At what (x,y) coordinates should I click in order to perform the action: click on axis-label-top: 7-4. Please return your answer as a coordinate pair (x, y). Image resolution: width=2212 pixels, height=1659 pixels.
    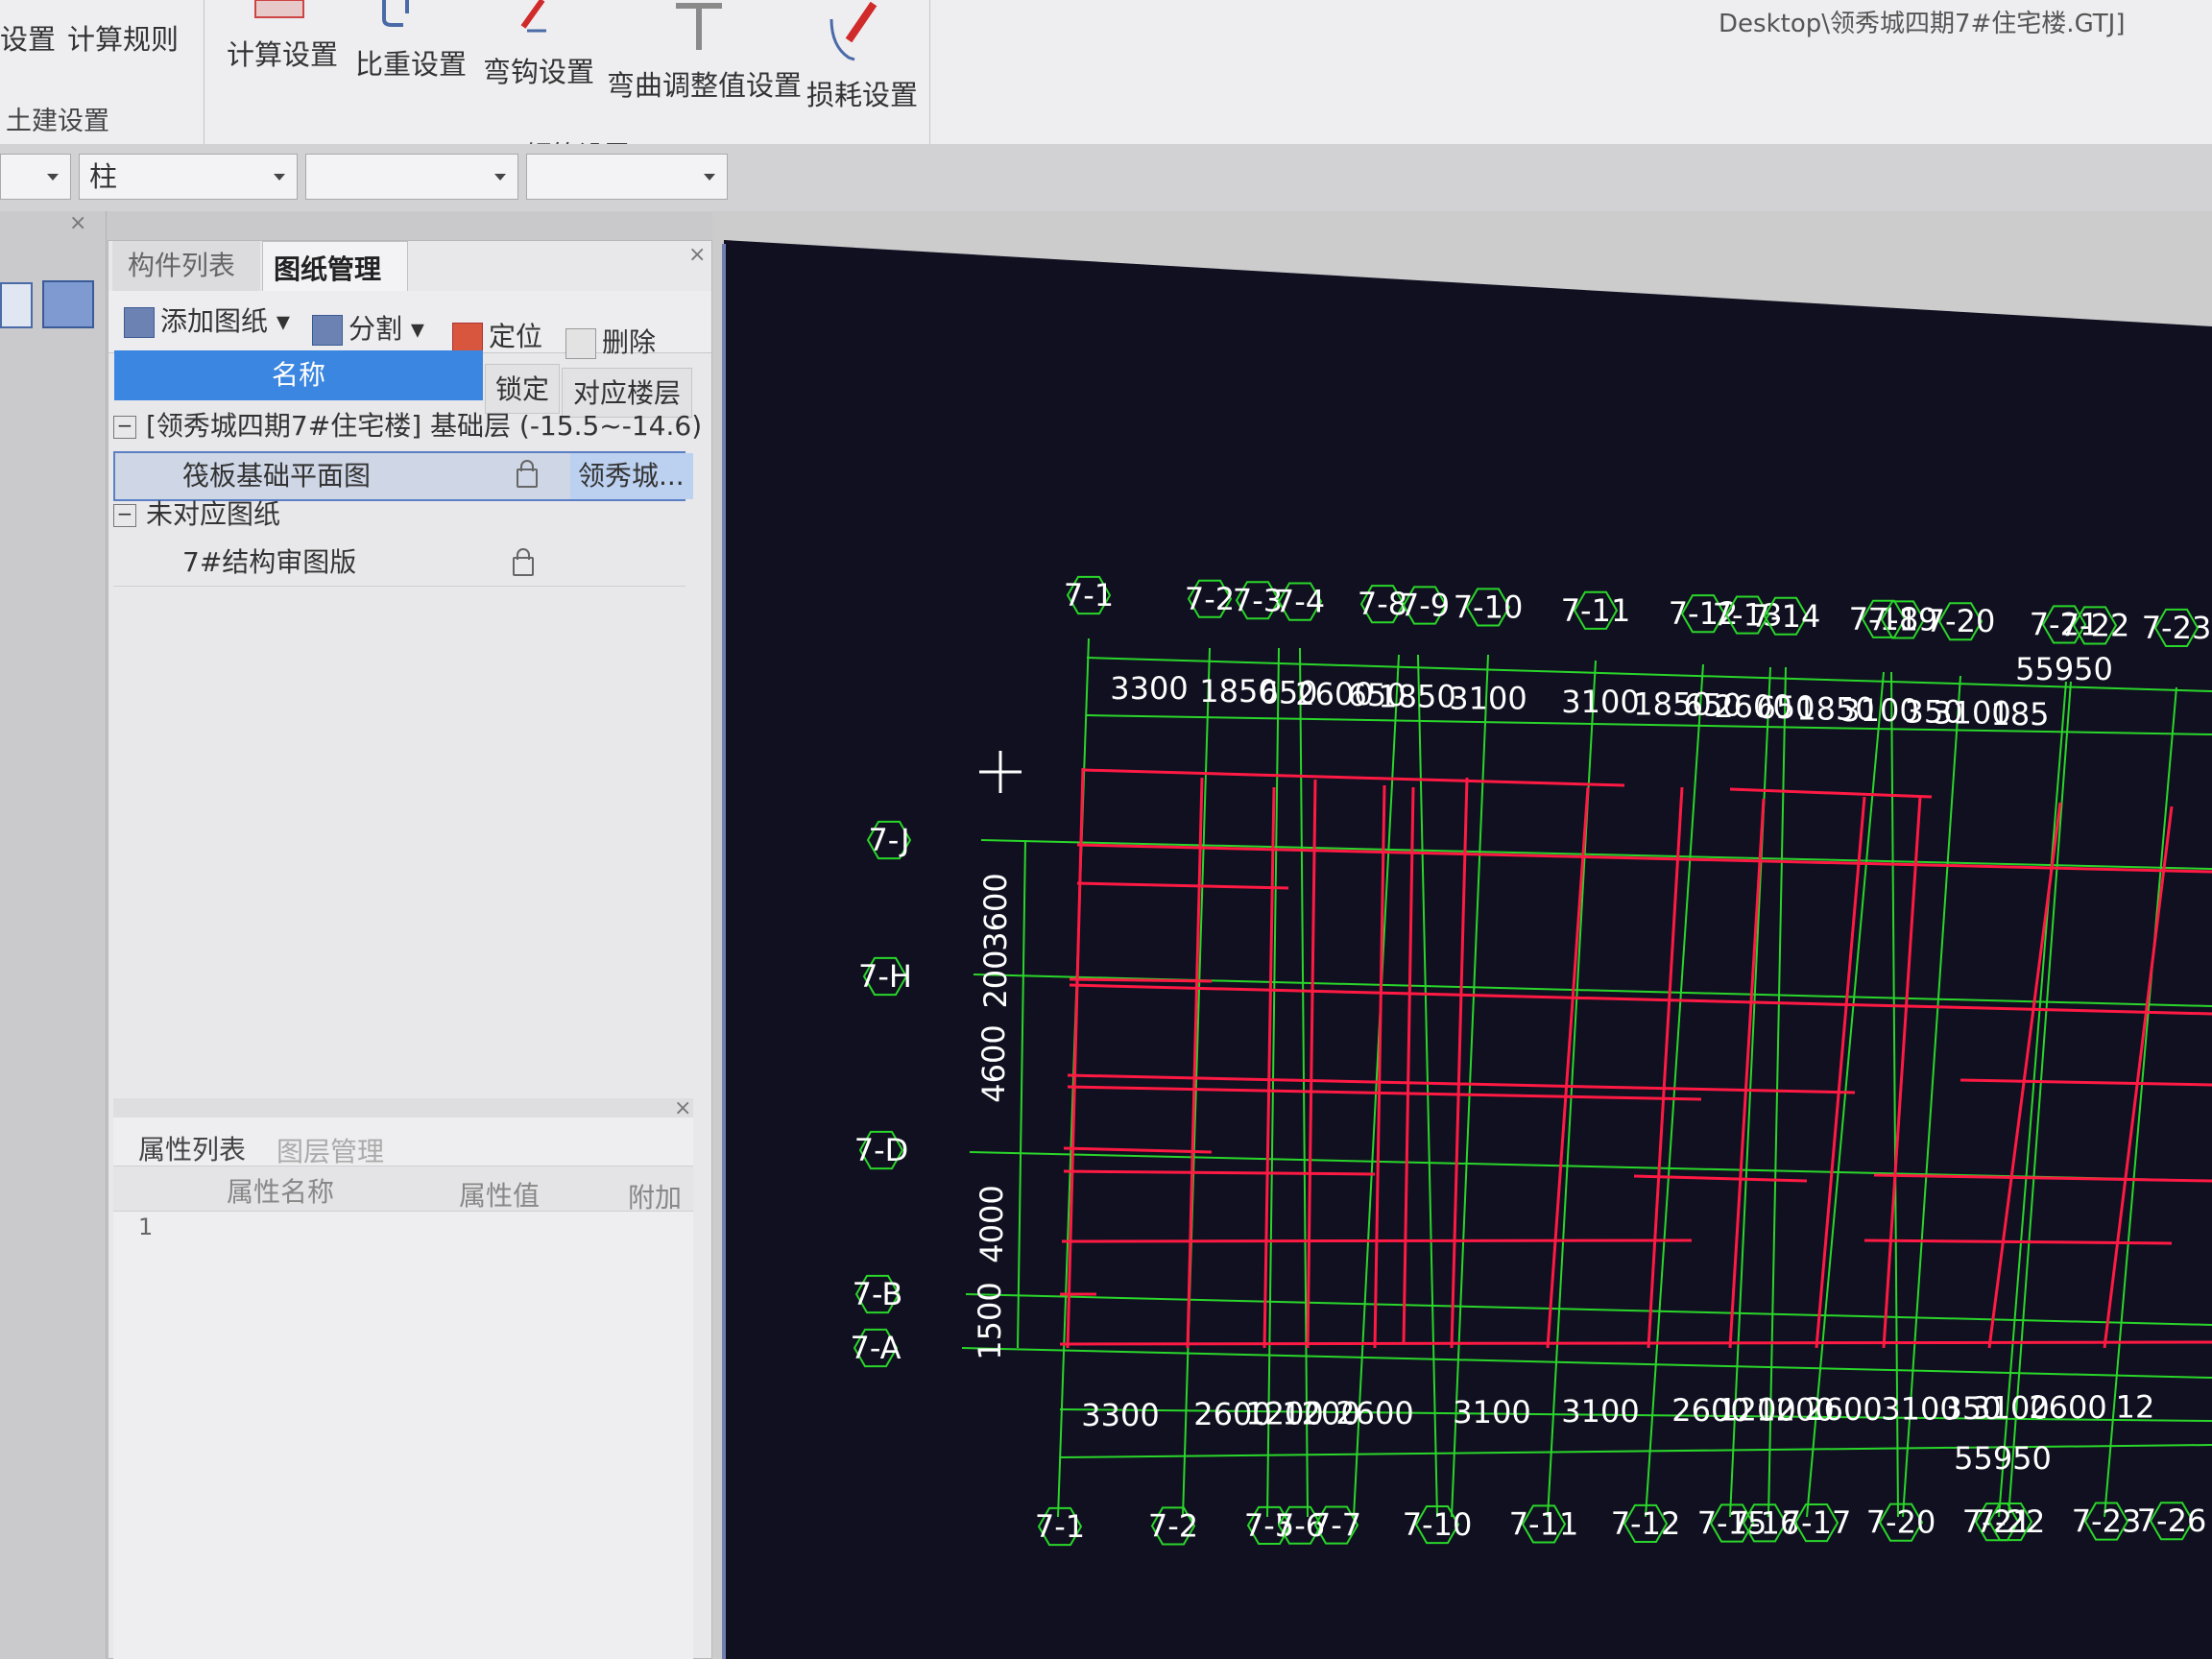
    Looking at the image, I should click on (1300, 602).